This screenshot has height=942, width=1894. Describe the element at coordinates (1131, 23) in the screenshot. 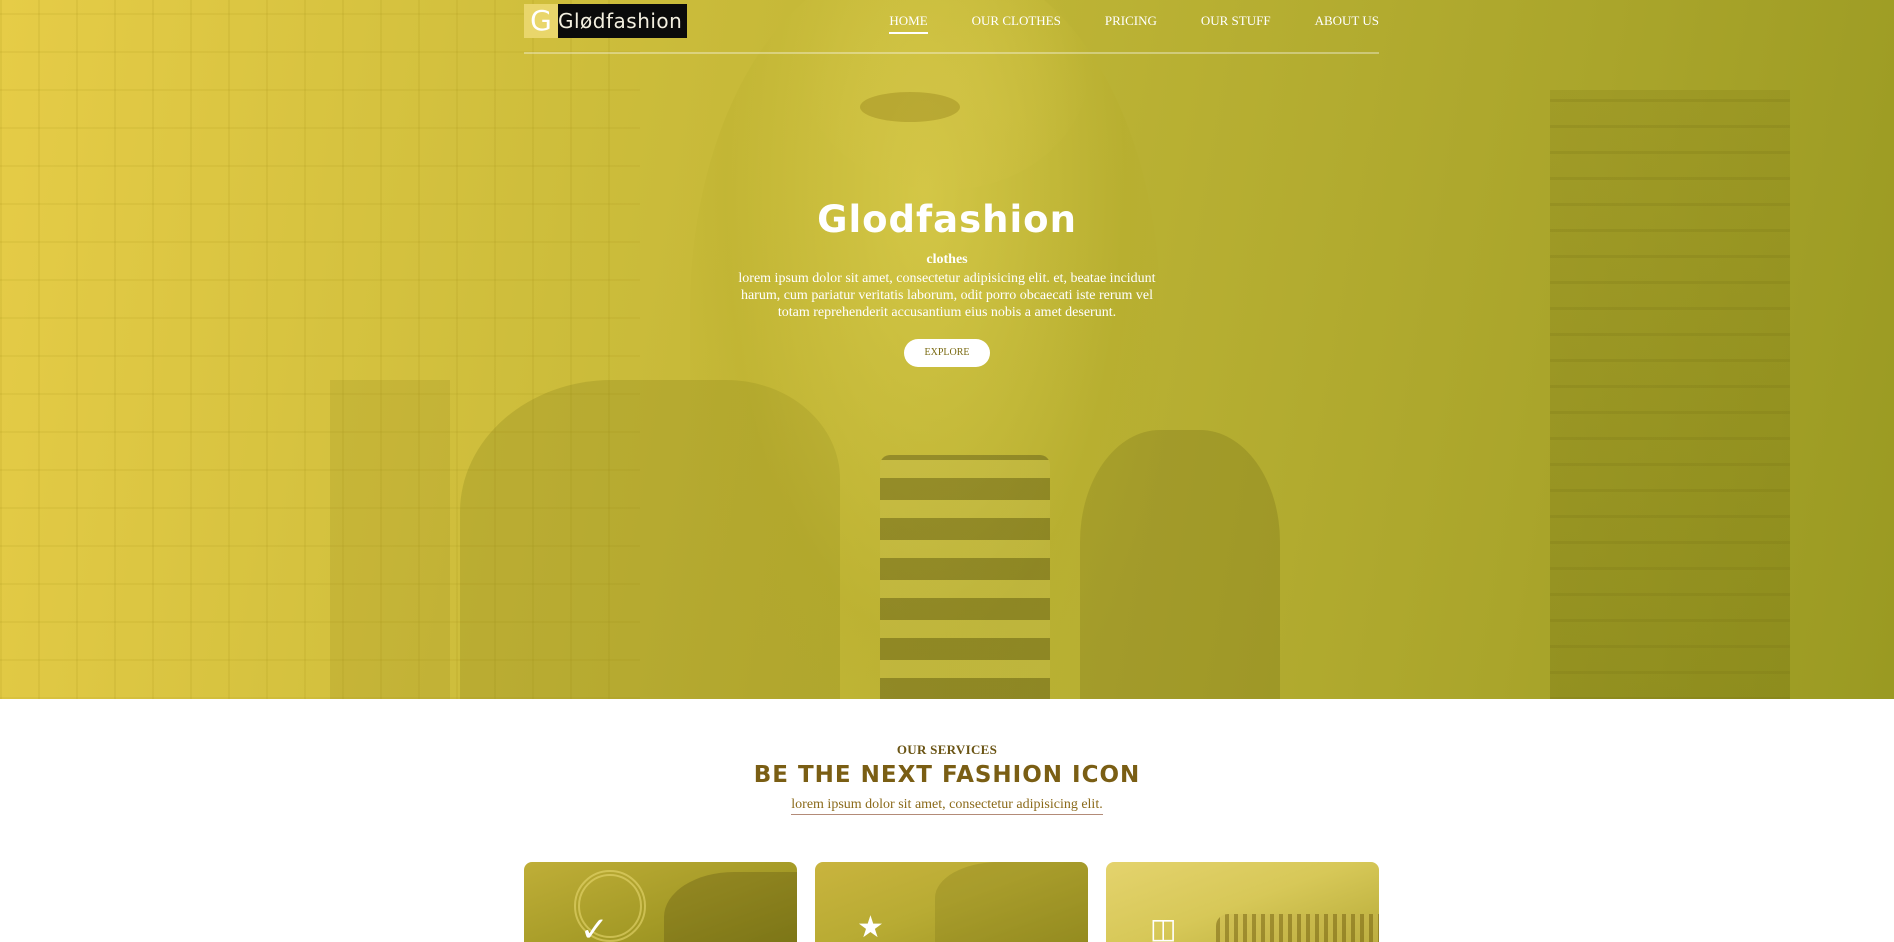

I see `nav-link-pricing: PRICING` at that location.